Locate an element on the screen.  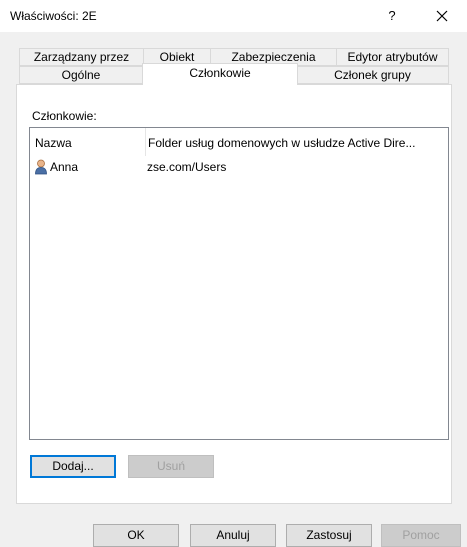
member-folder: zse.com/Users is located at coordinates (187, 167).